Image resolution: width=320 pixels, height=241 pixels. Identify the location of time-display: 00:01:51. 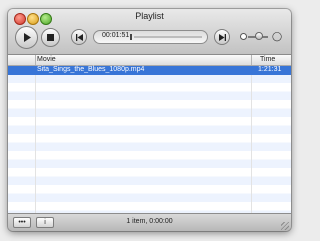
(150, 37).